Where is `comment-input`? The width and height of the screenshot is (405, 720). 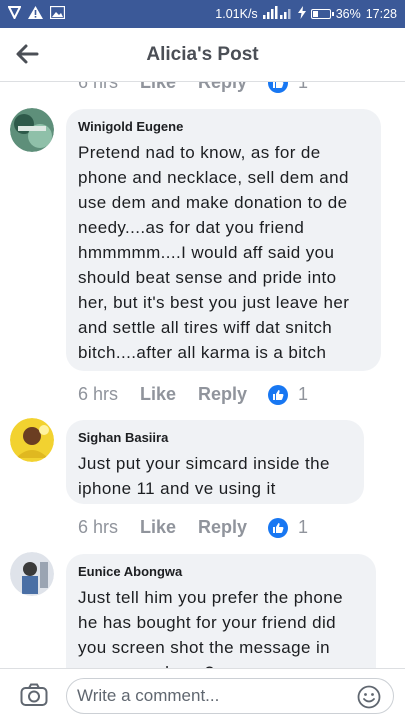 comment-input is located at coordinates (212, 696).